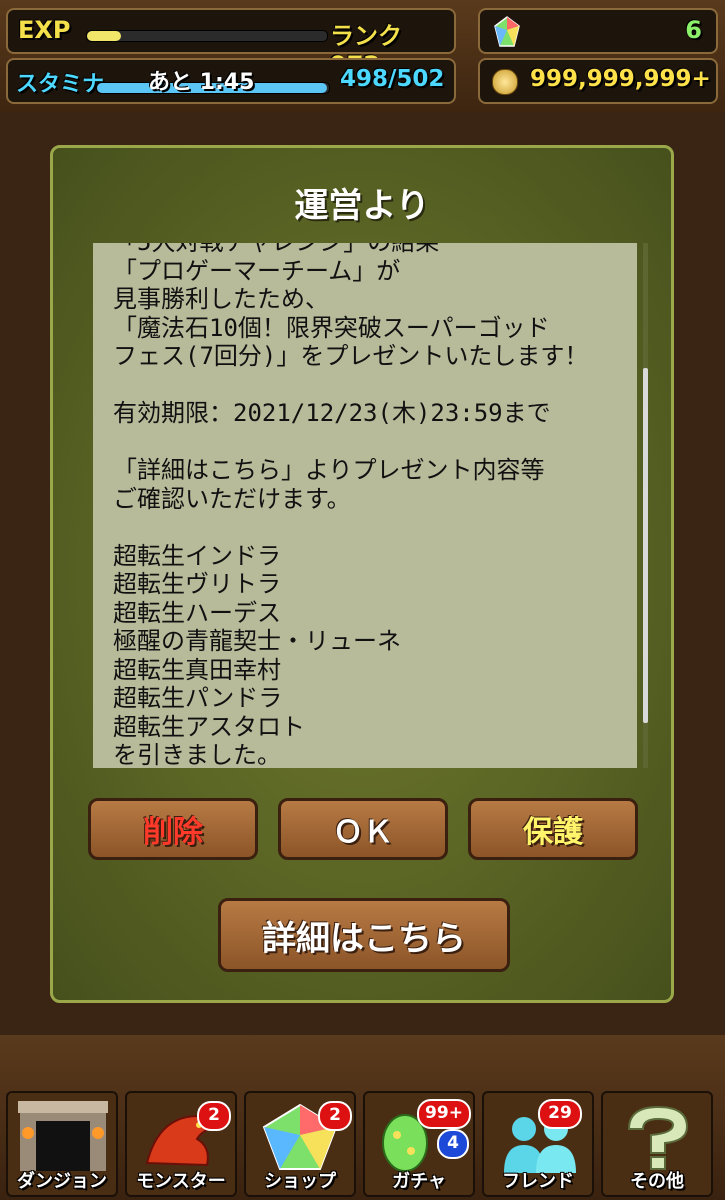 The image size is (725, 1200). I want to click on nav-friend-badge: 29, so click(560, 1114).